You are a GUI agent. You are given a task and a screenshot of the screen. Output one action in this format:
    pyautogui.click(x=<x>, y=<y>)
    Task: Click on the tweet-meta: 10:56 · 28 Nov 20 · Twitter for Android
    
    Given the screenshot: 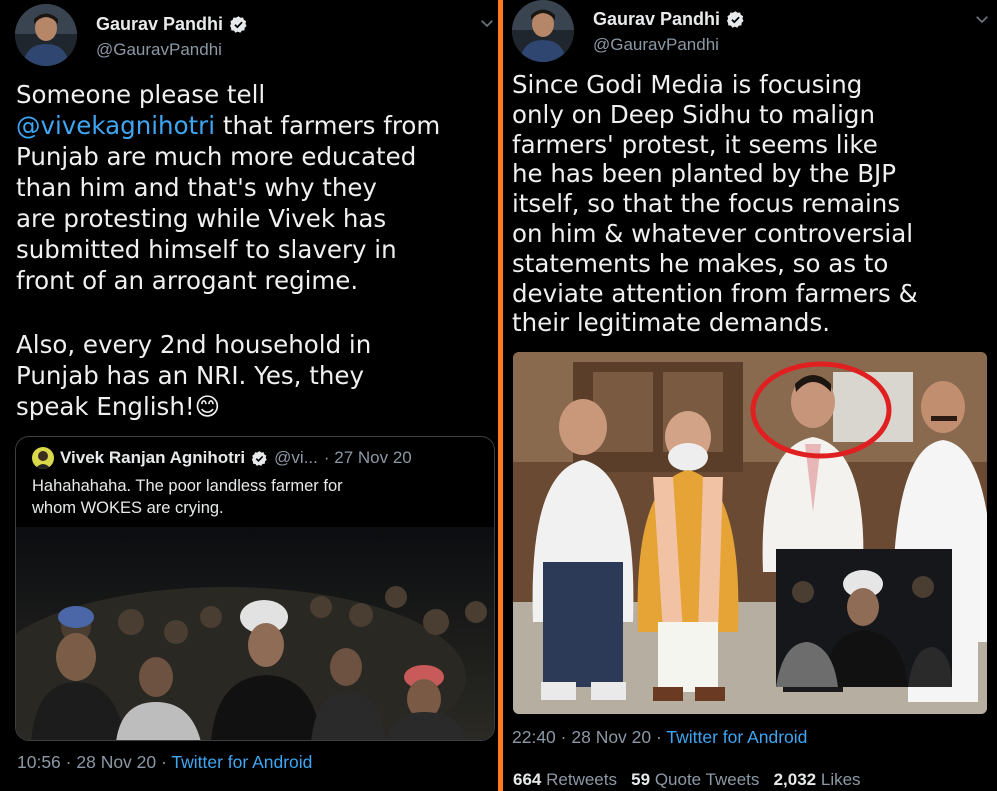 What is the action you would take?
    pyautogui.click(x=164, y=762)
    